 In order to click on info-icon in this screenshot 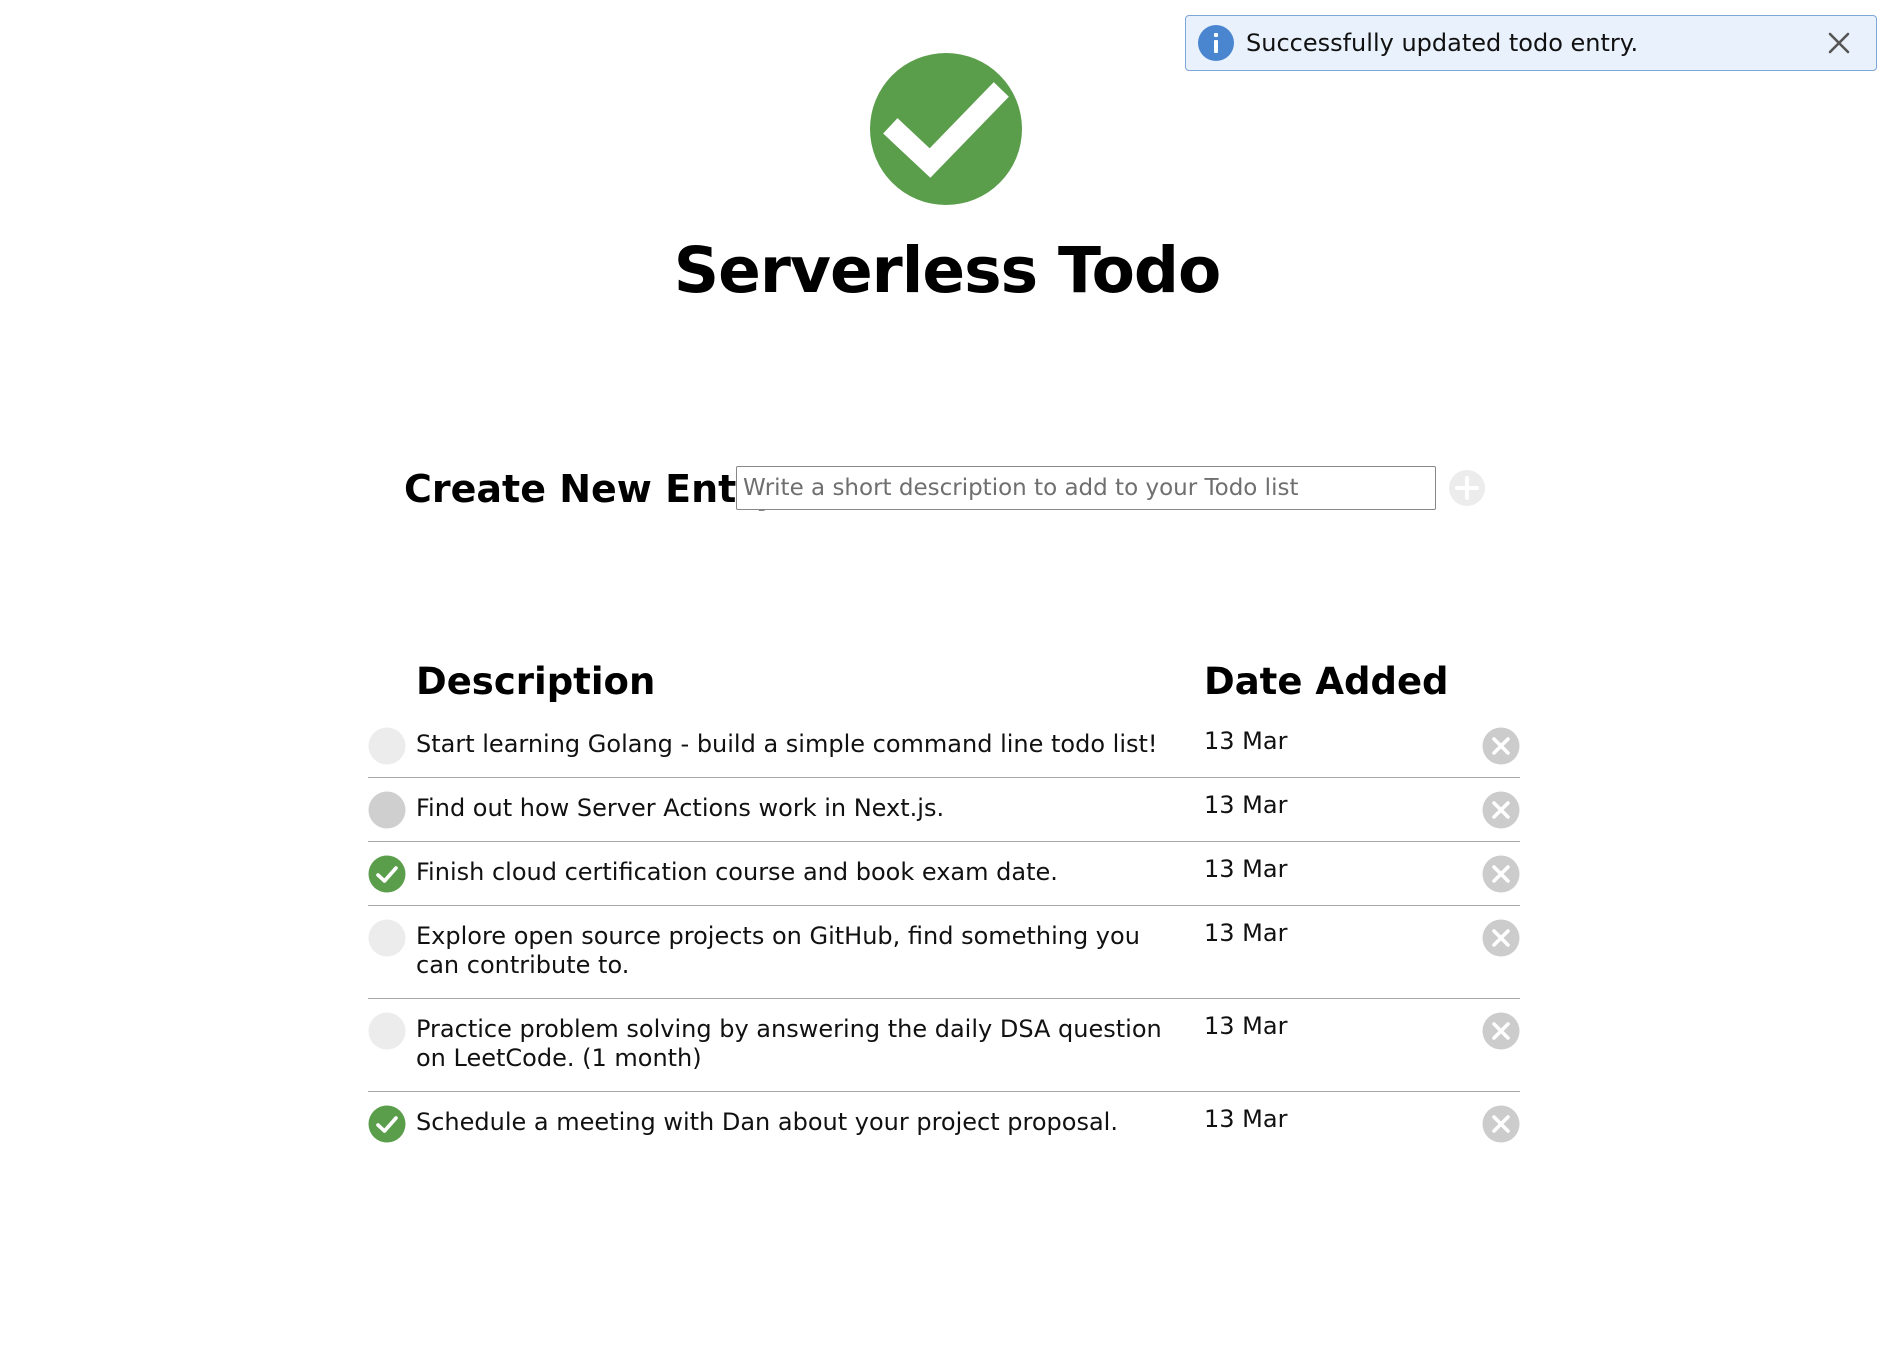, I will do `click(1216, 43)`.